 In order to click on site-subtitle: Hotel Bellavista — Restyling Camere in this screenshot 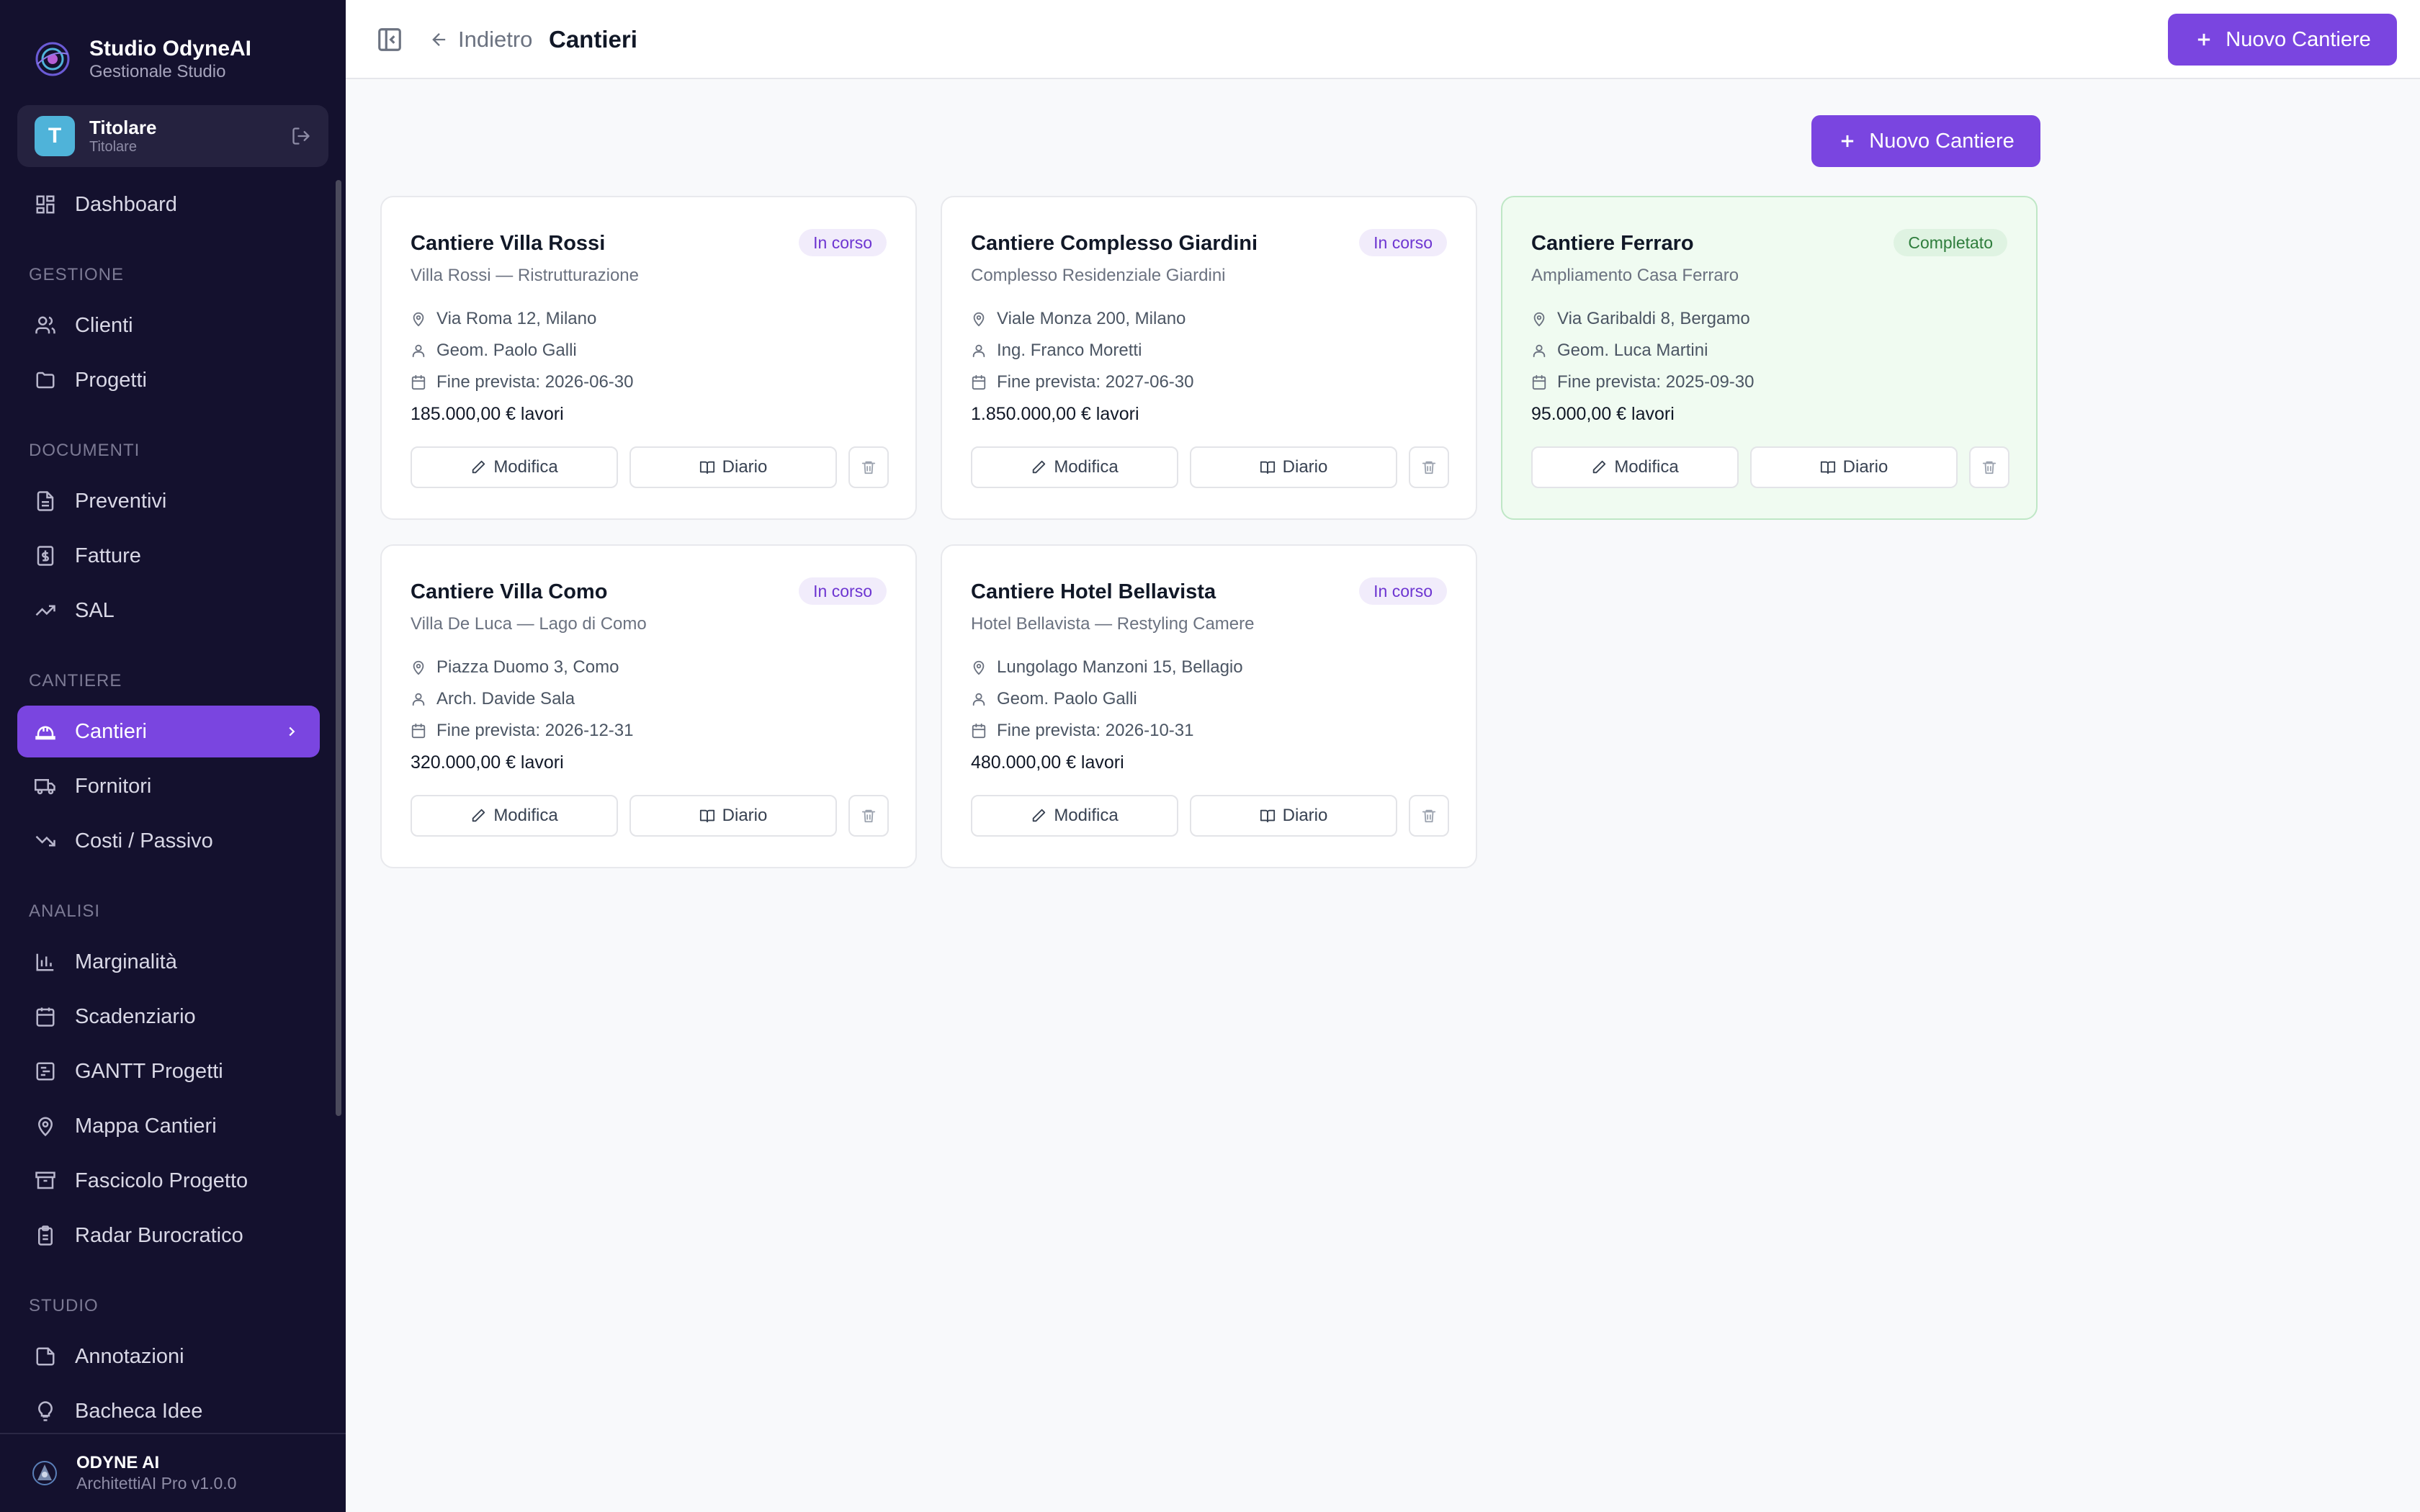, I will do `click(1113, 624)`.